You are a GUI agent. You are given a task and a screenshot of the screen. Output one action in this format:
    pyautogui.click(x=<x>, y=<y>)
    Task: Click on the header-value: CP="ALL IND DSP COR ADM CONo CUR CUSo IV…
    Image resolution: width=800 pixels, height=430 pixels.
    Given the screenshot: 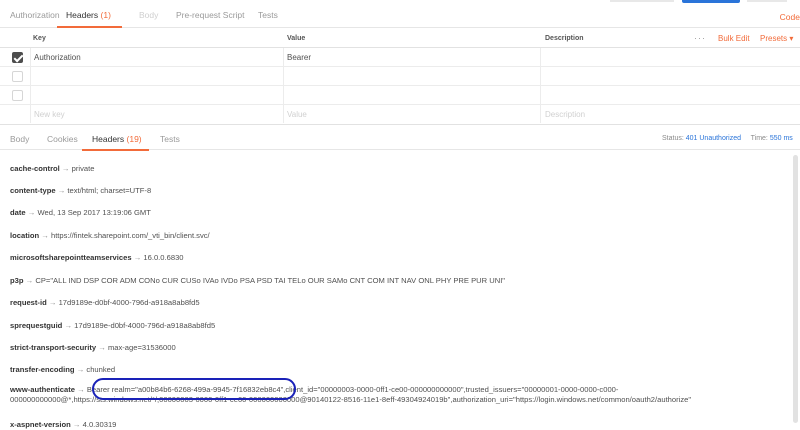 What is the action you would take?
    pyautogui.click(x=270, y=280)
    